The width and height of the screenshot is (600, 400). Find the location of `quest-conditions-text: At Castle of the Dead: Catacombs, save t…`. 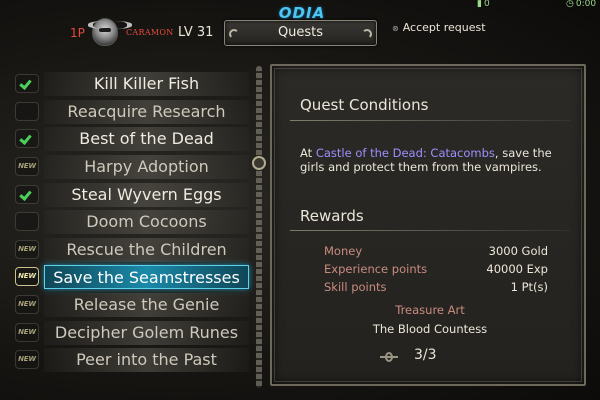

quest-conditions-text: At Castle of the Dead: Catacombs, save t… is located at coordinates (430, 160).